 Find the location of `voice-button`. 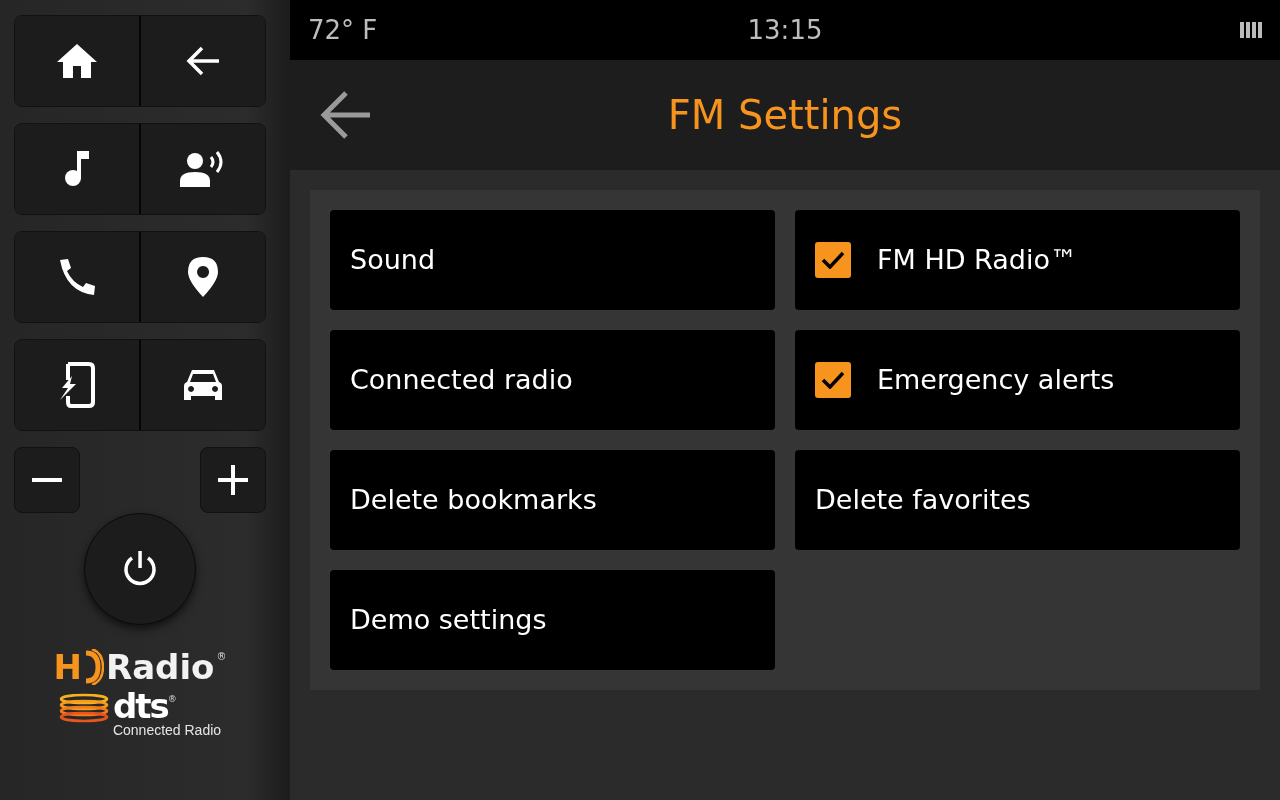

voice-button is located at coordinates (202, 169).